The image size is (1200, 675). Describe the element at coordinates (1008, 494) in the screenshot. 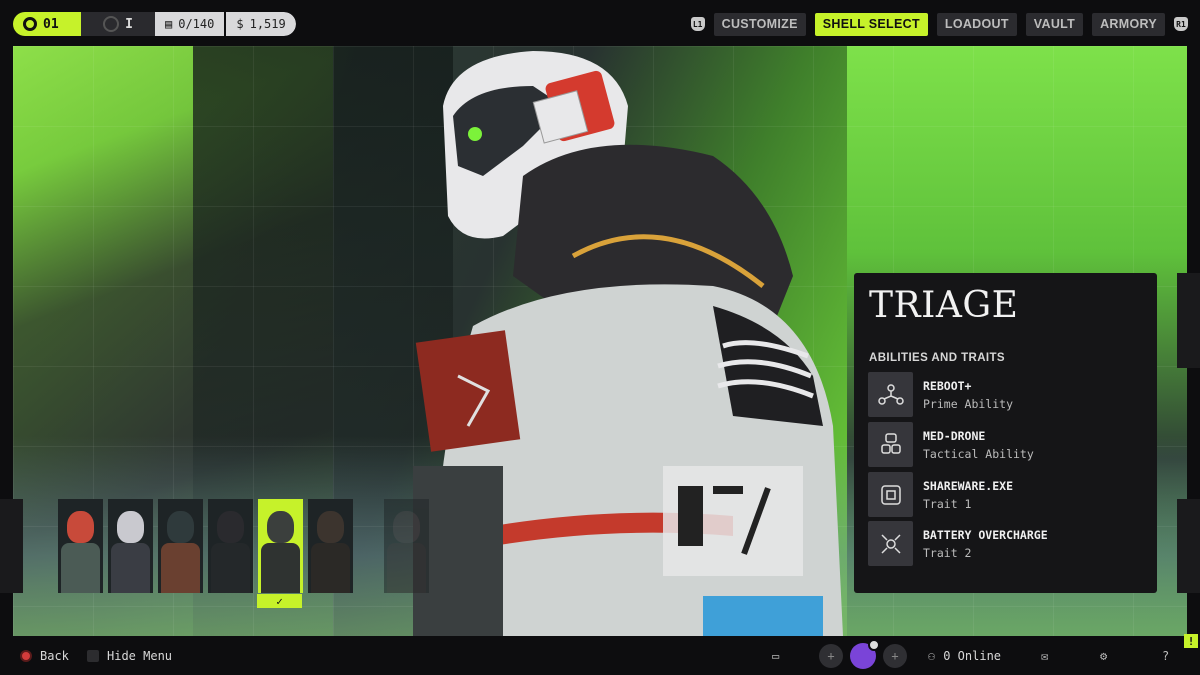

I see `ability-row: SHAREWARE.EXE Trait 1` at that location.